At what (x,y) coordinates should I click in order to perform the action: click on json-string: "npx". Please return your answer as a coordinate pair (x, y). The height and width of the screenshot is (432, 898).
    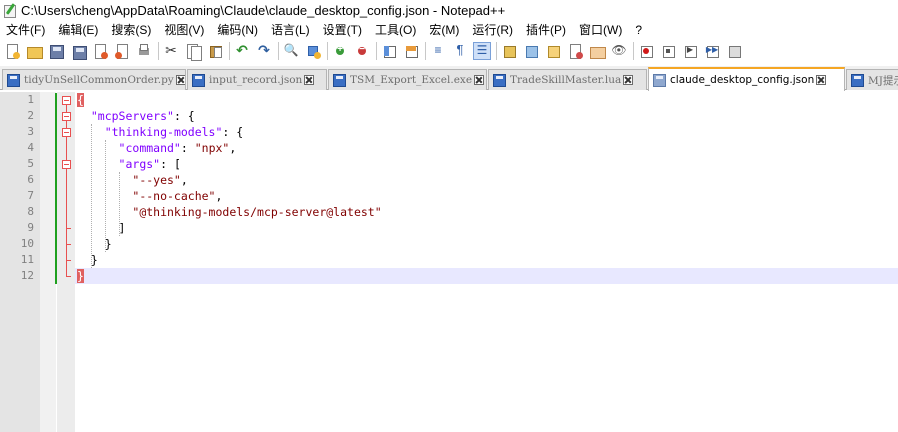
    Looking at the image, I should click on (212, 148).